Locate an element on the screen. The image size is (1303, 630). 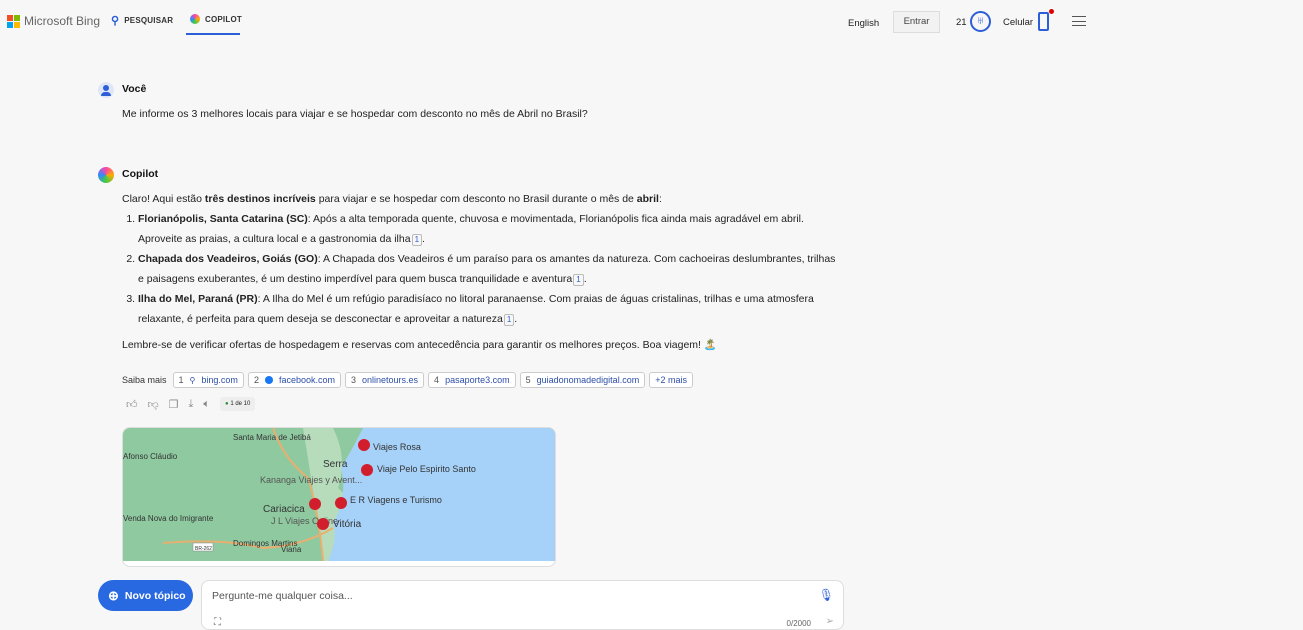
source-link: 4 pasaporte3.com is located at coordinates (472, 380).